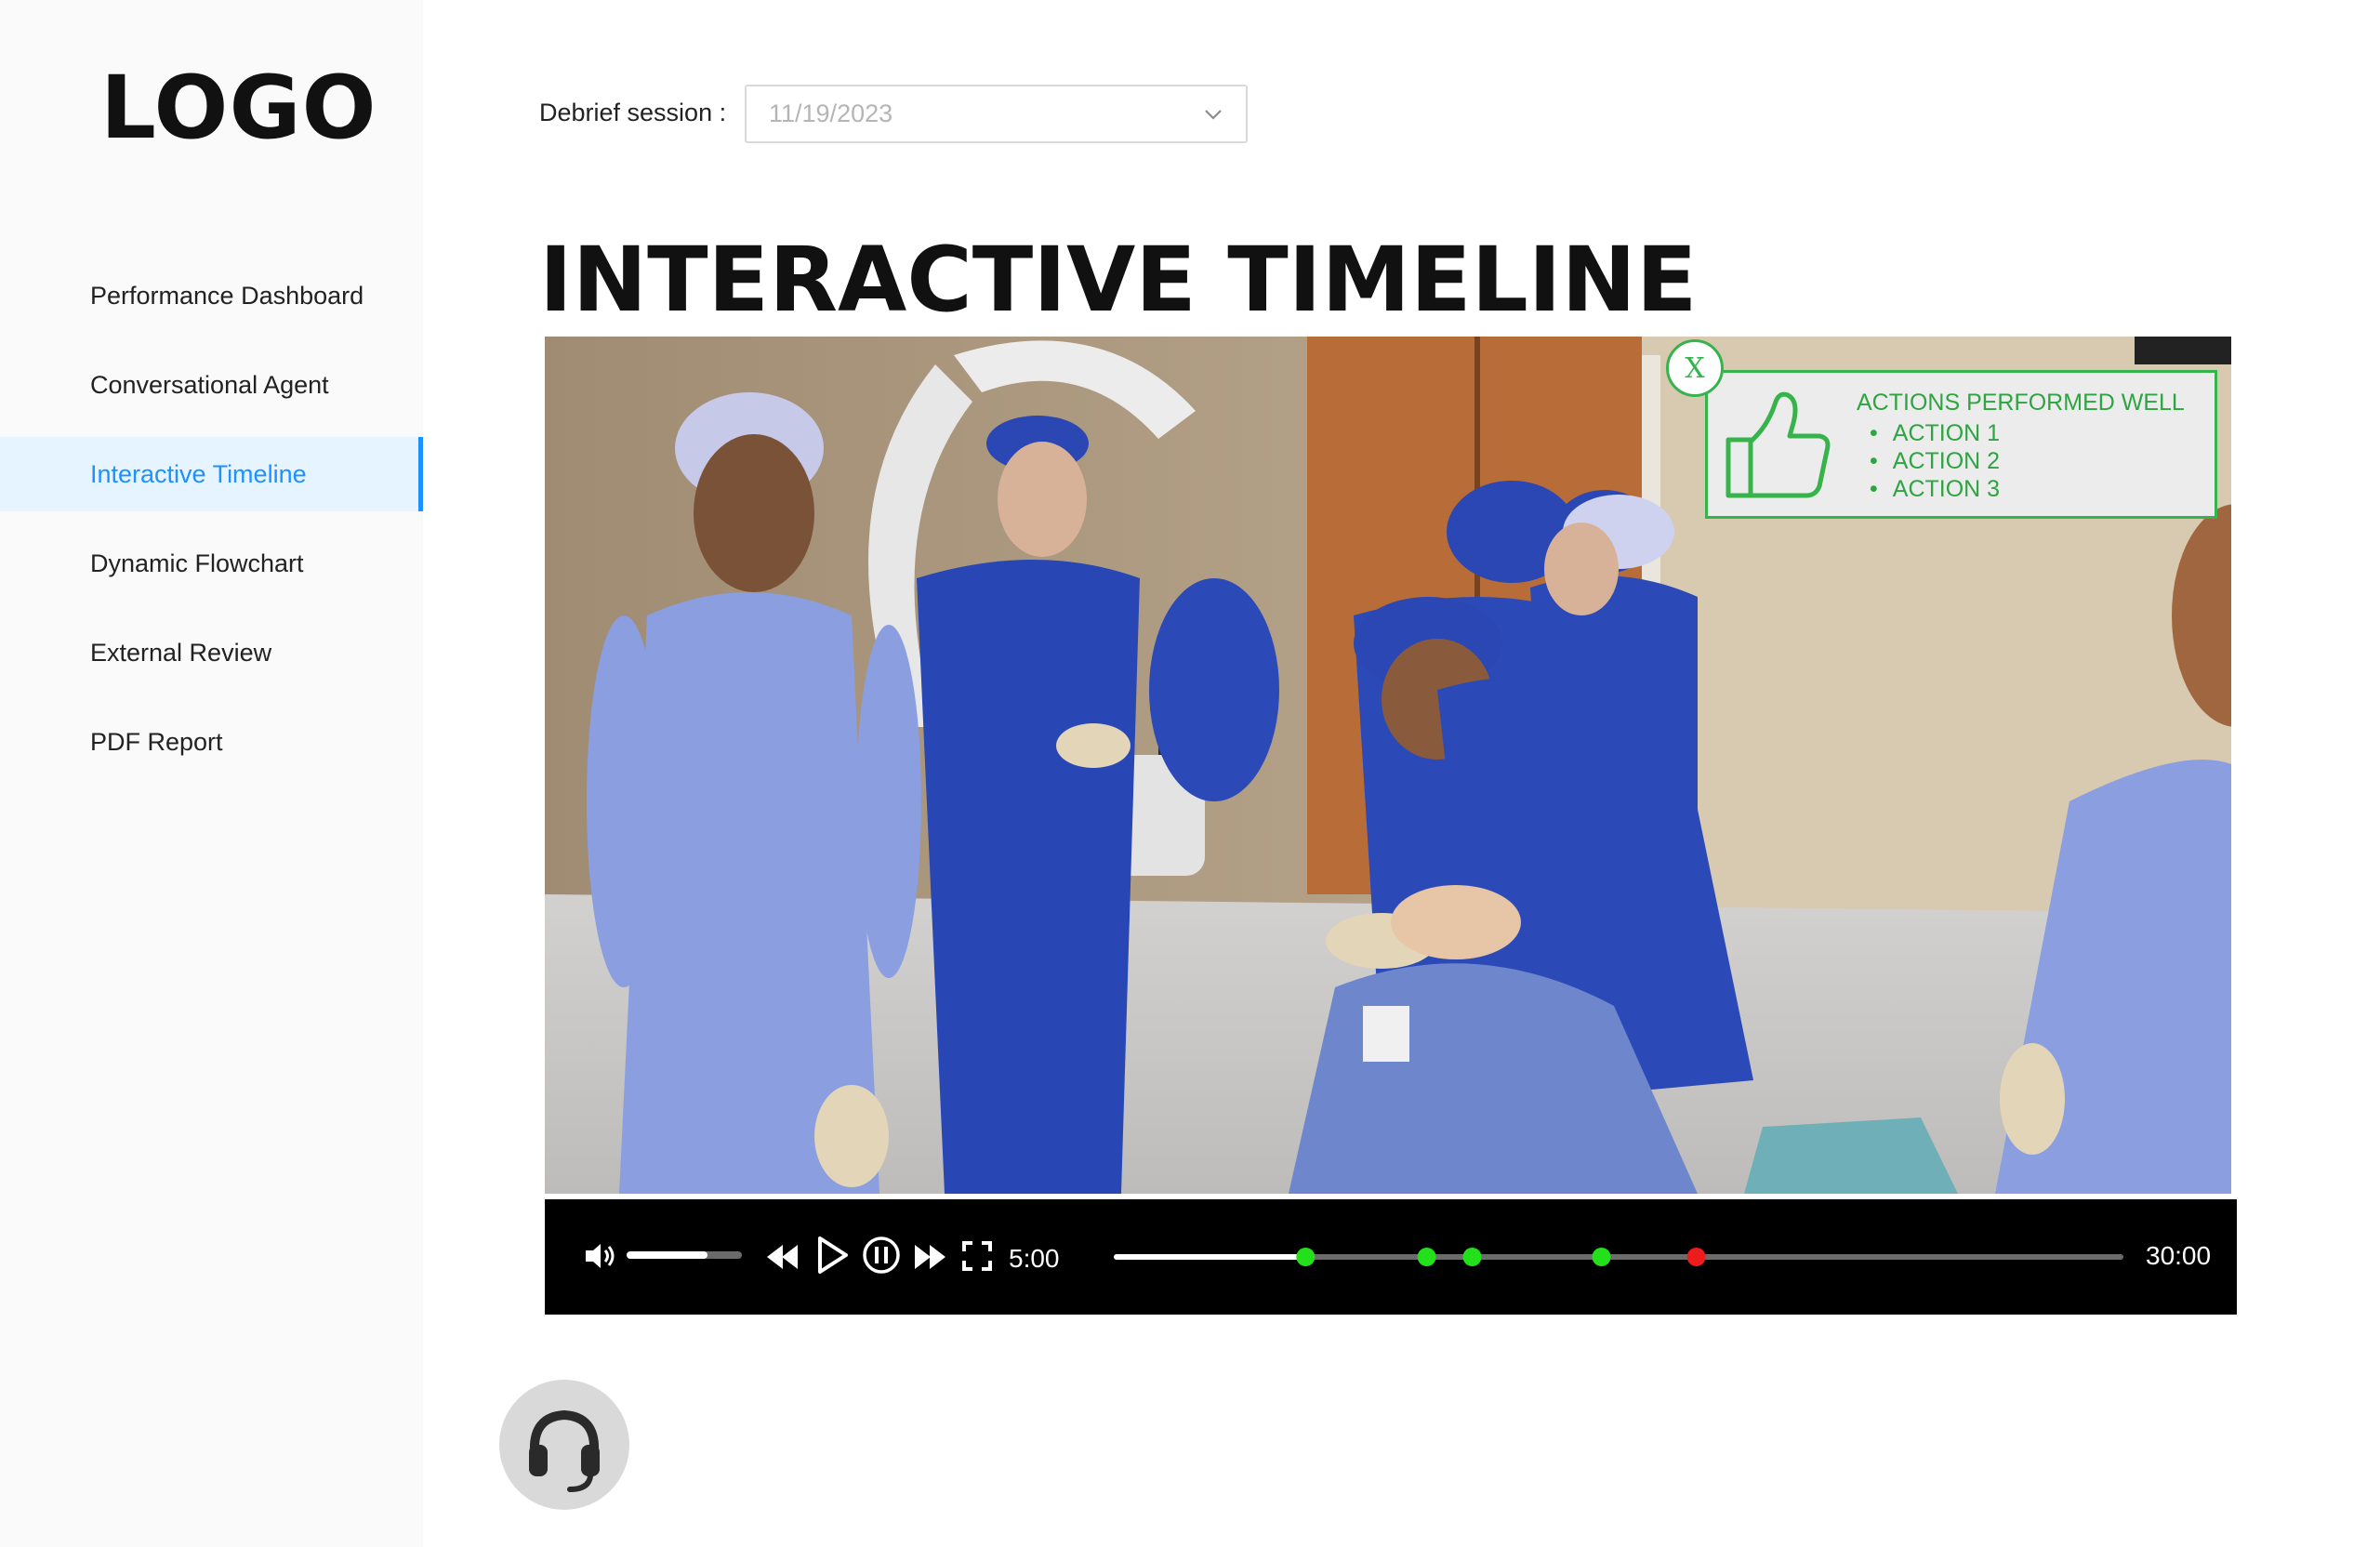 The height and width of the screenshot is (1547, 2380). Describe the element at coordinates (977, 1256) in the screenshot. I see `fullscreen-icon` at that location.